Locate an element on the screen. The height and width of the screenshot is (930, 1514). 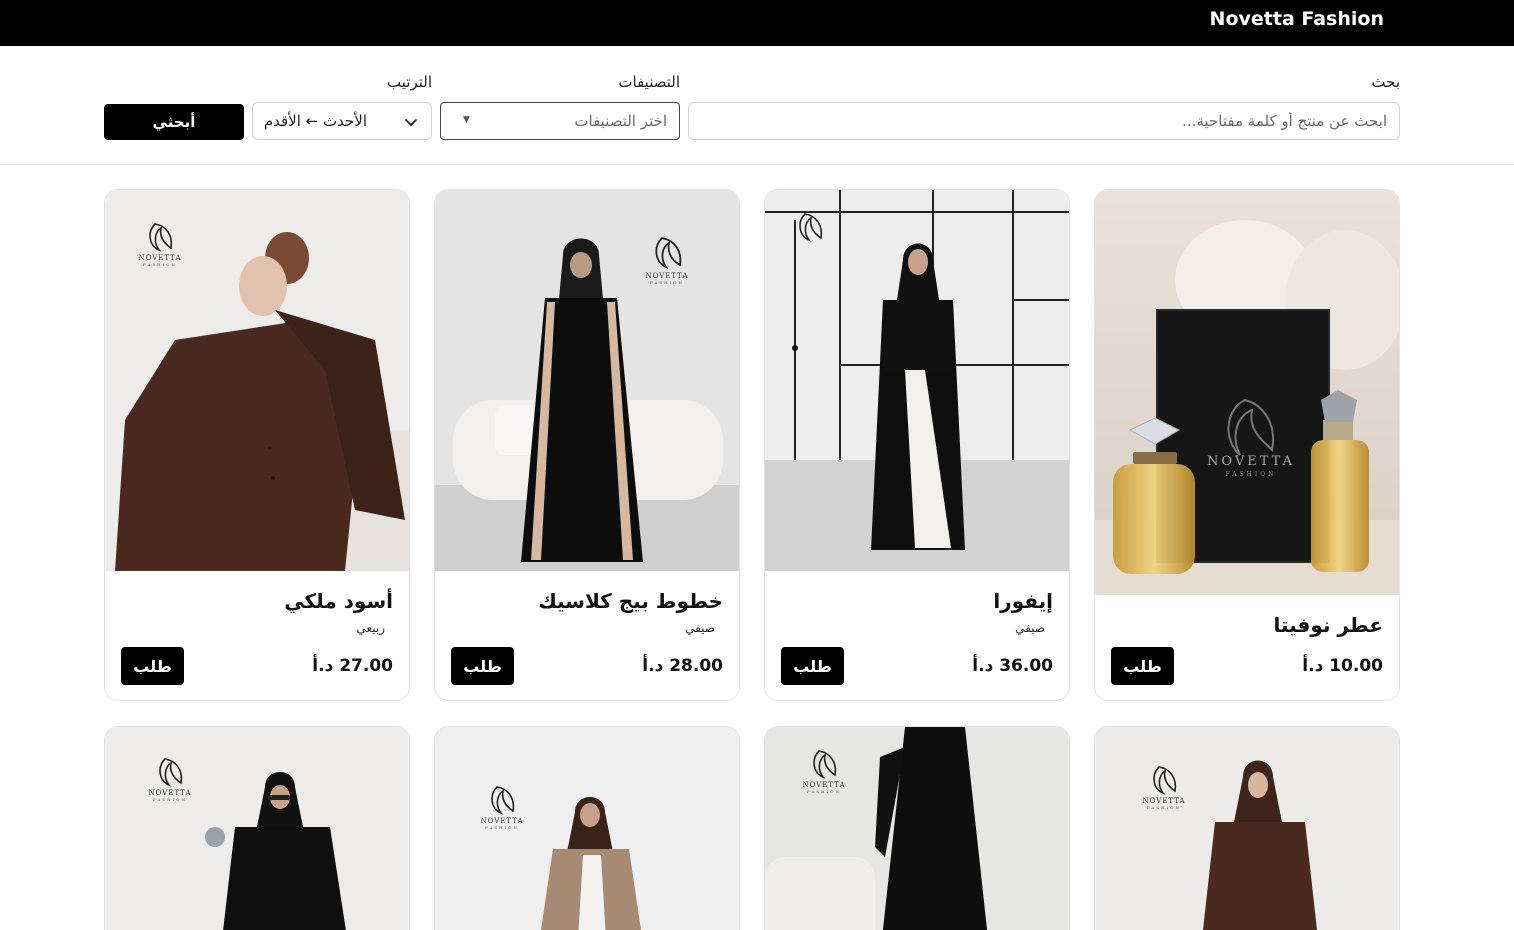
svg-text: FASHION is located at coordinates (1251, 474).